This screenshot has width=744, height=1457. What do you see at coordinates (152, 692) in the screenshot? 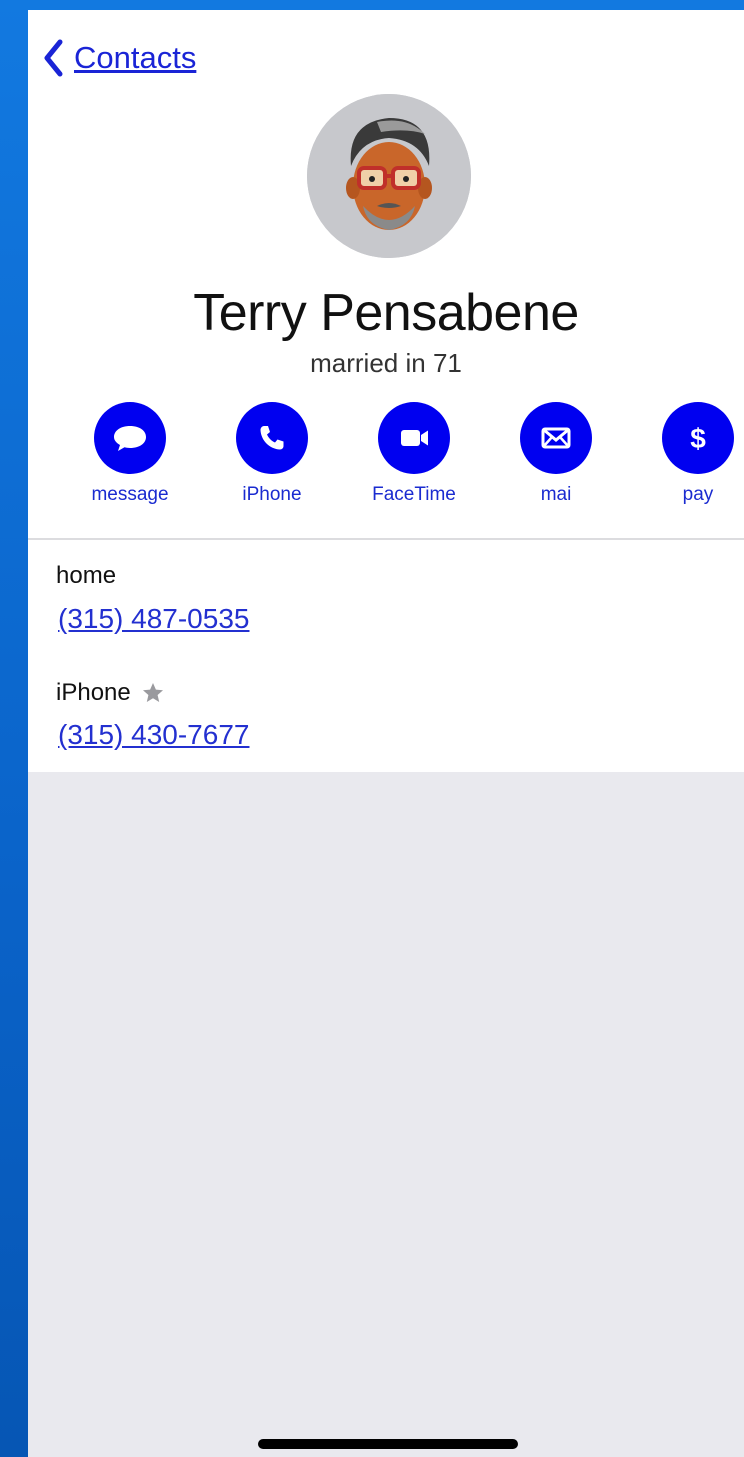
I see `favorite-star-icon` at bounding box center [152, 692].